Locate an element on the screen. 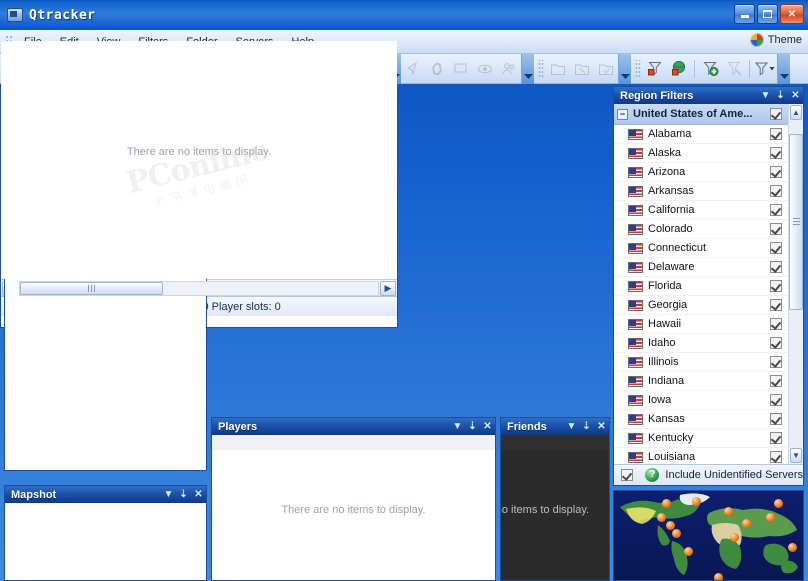 Image resolution: width=808 pixels, height=581 pixels. theme-menu: Theme is located at coordinates (775, 40).